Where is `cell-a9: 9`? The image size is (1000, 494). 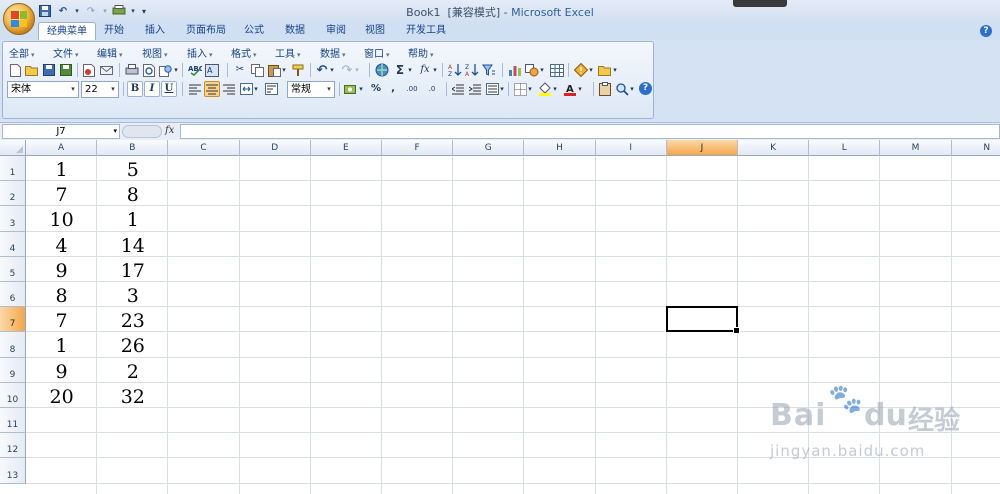 cell-a9: 9 is located at coordinates (61, 370).